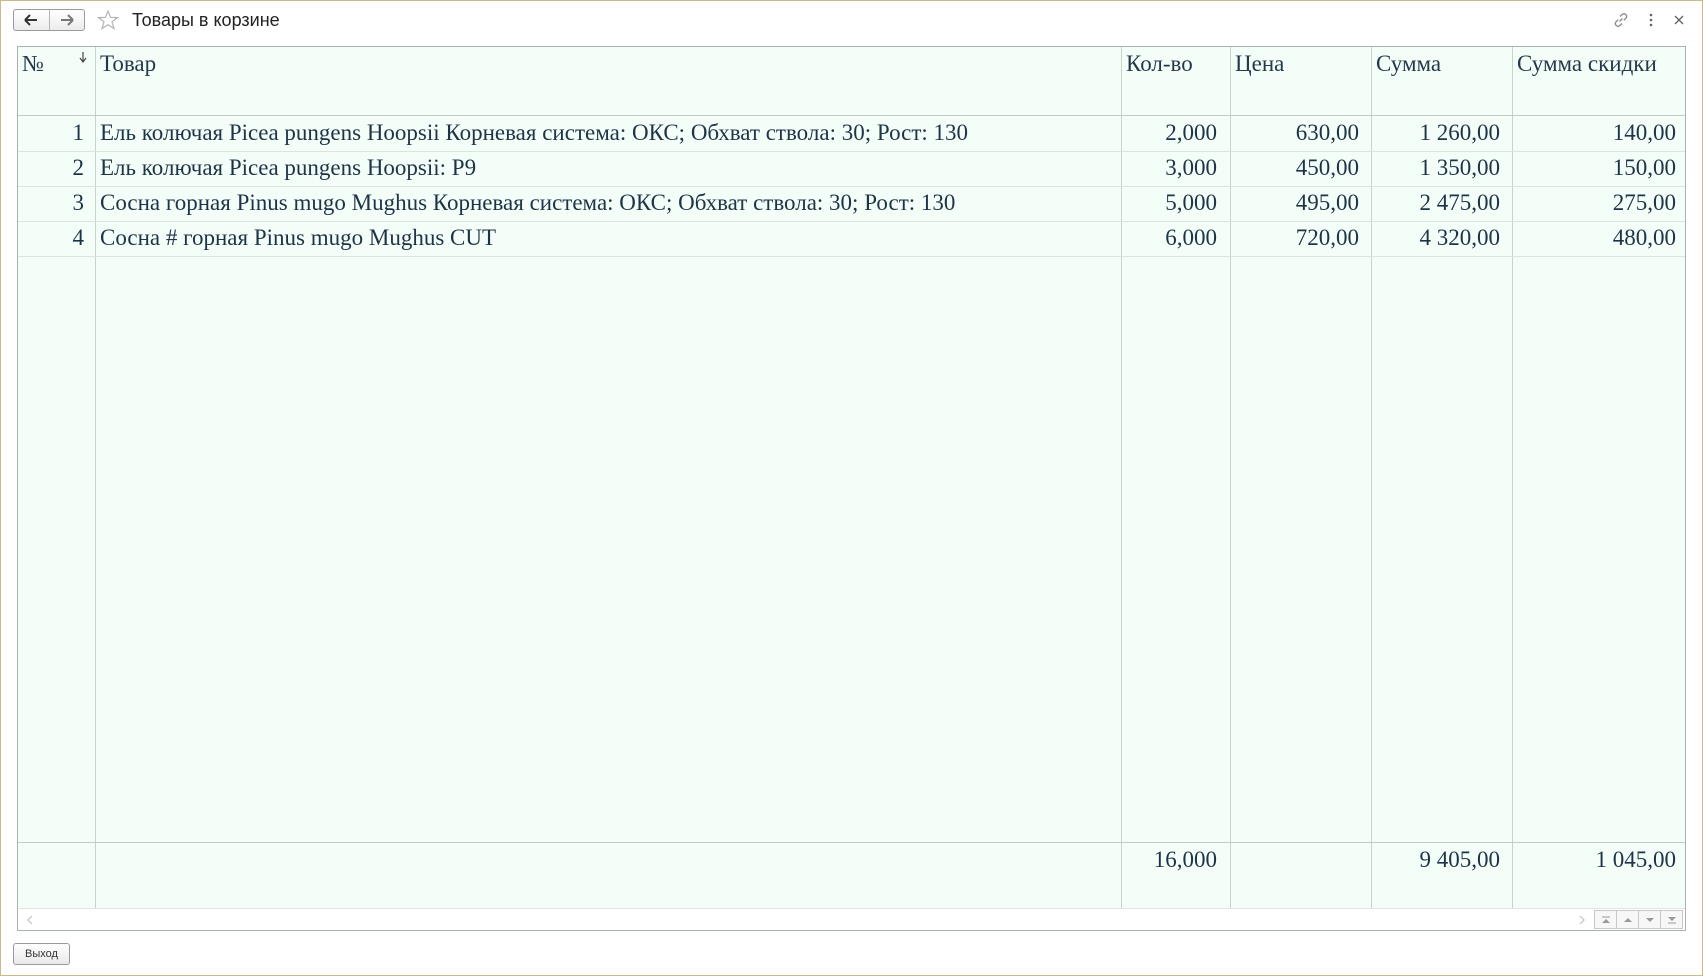 This screenshot has width=1703, height=976. What do you see at coordinates (1621, 20) in the screenshot?
I see `link-icon` at bounding box center [1621, 20].